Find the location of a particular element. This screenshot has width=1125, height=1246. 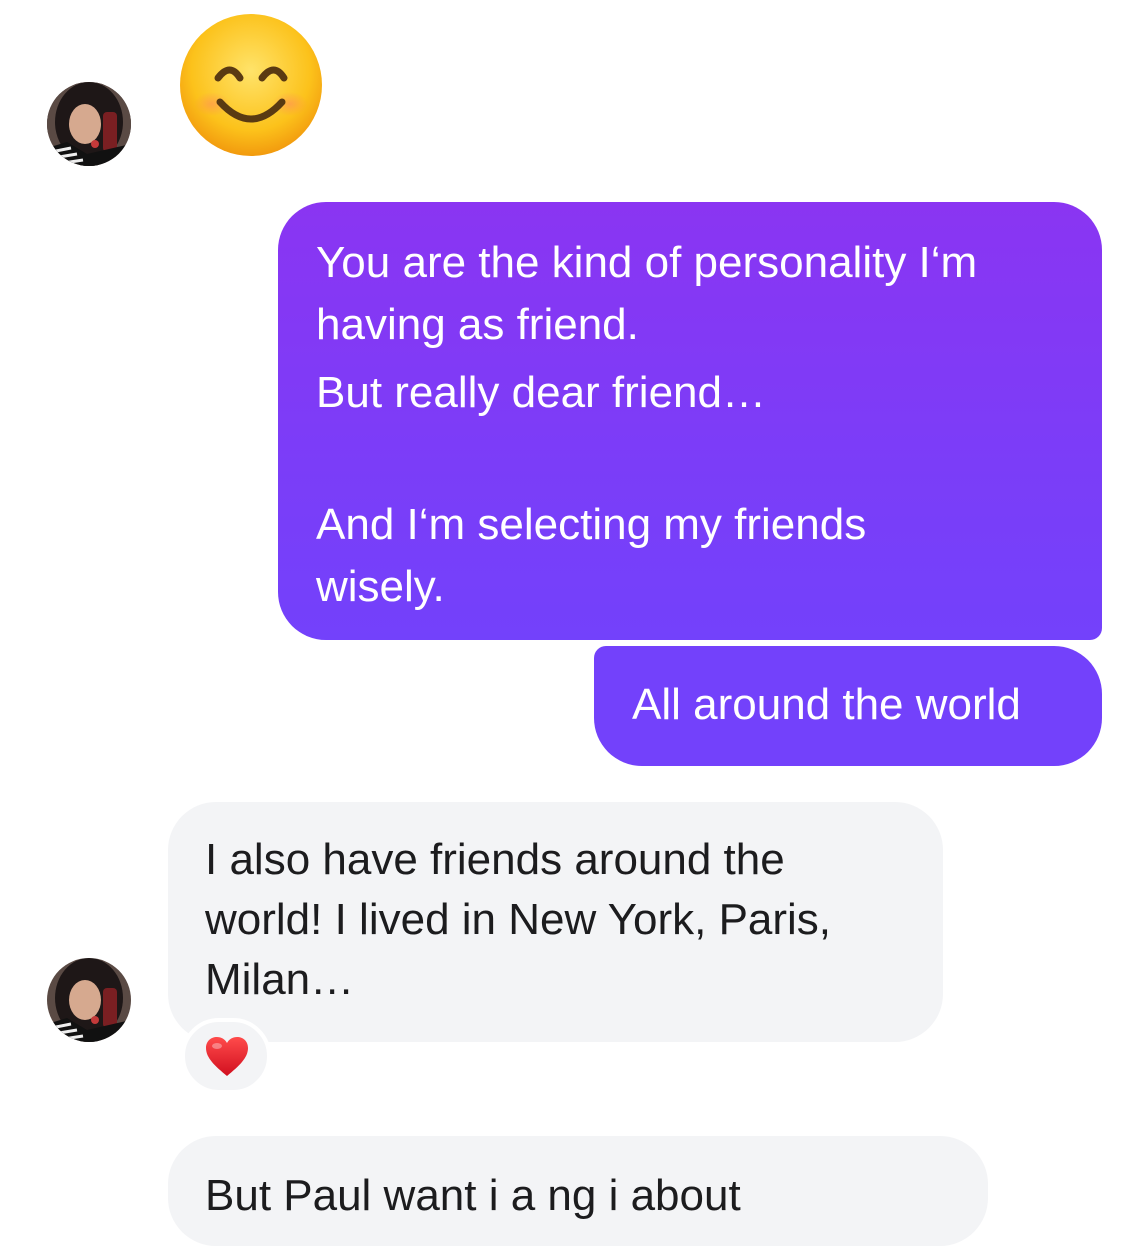

incoming-message-bubble: But Paul want i a ng i about is located at coordinates (578, 1191).